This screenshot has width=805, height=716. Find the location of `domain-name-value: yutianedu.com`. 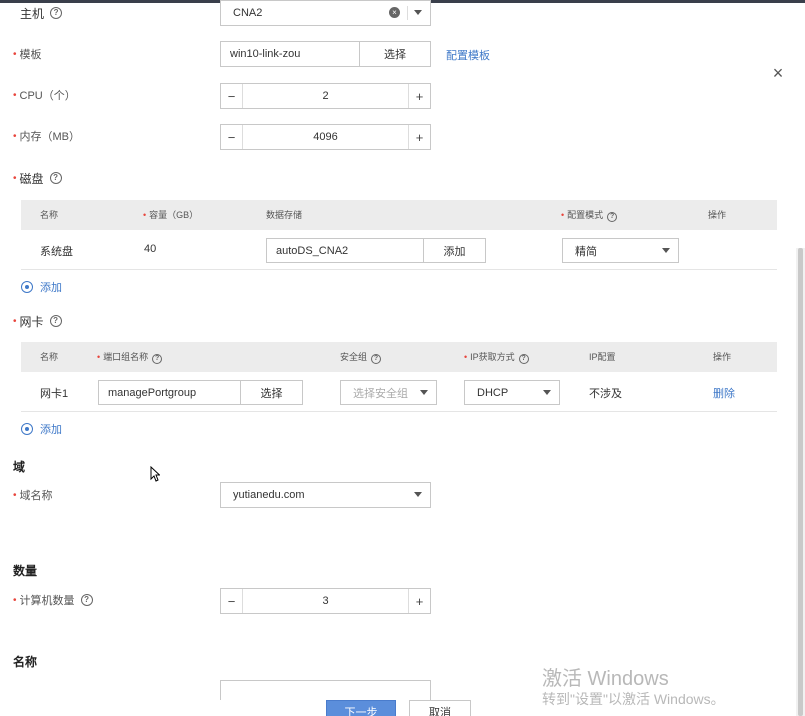

domain-name-value: yutianedu.com is located at coordinates (269, 495).